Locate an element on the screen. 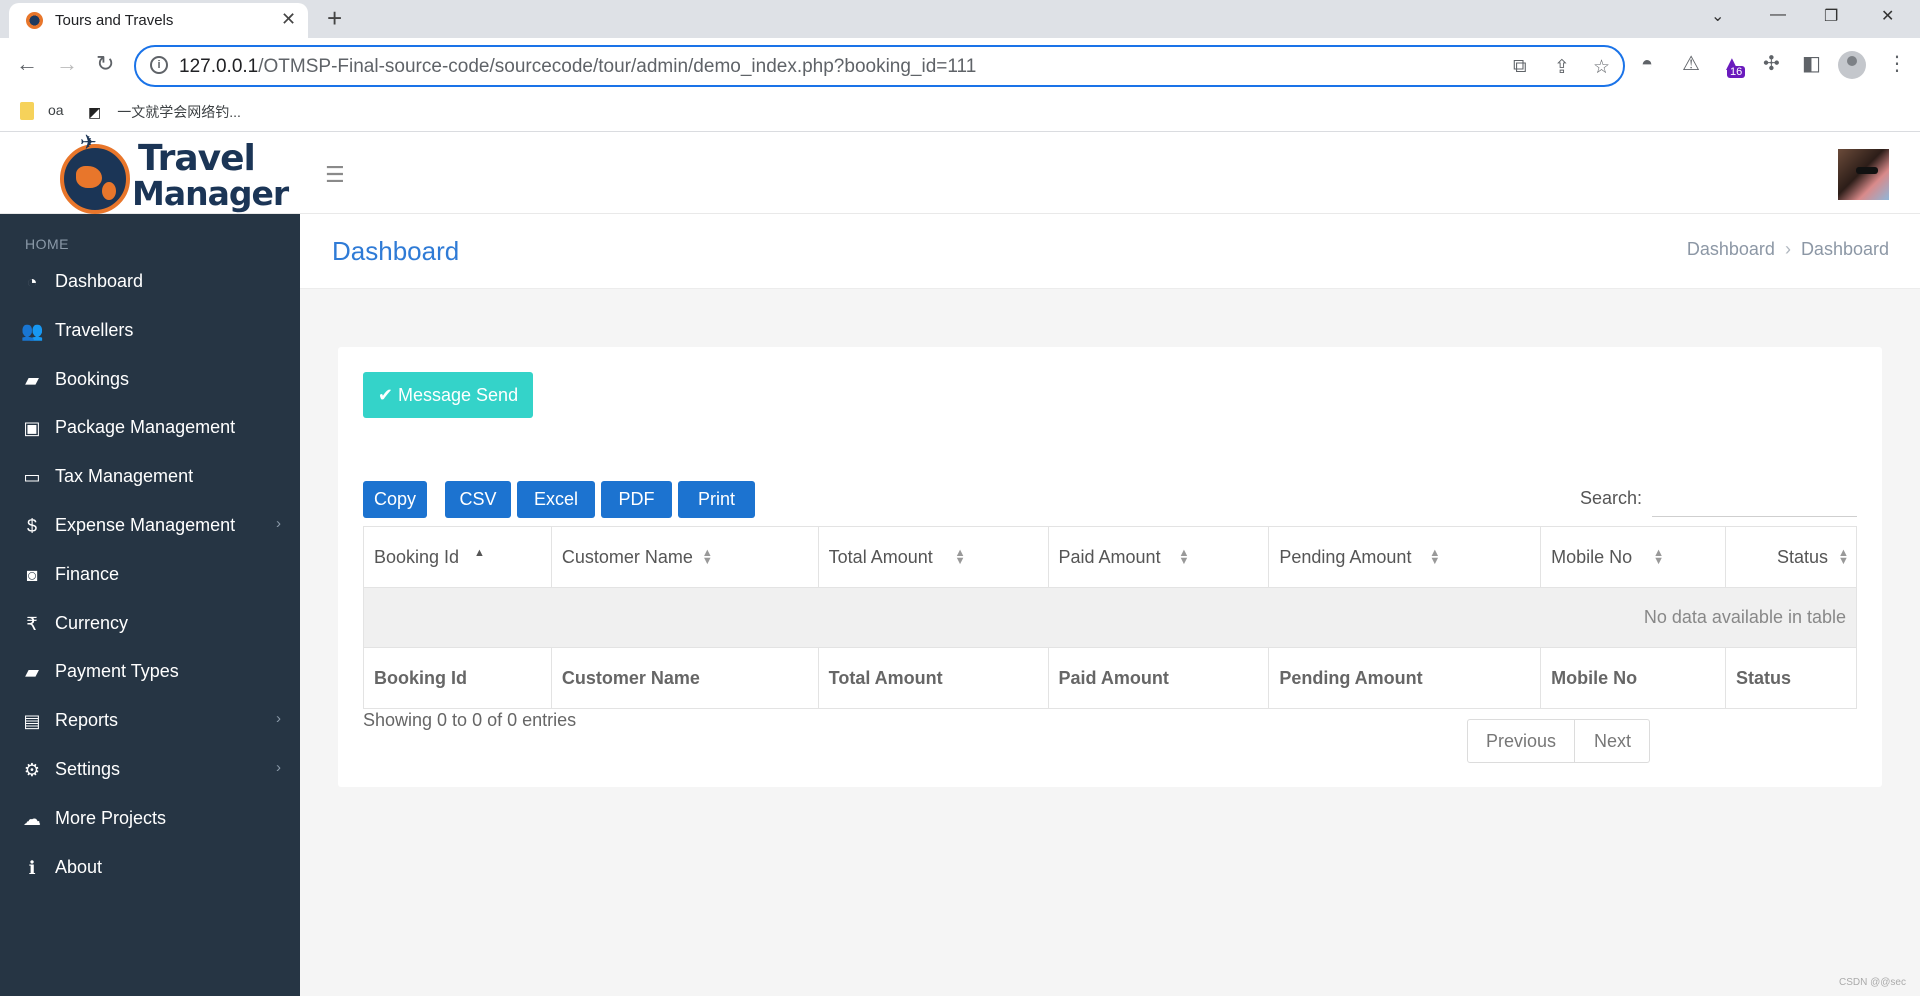 The image size is (1920, 996). page-header: Dashboard Dashboard › Dashboard is located at coordinates (1110, 251).